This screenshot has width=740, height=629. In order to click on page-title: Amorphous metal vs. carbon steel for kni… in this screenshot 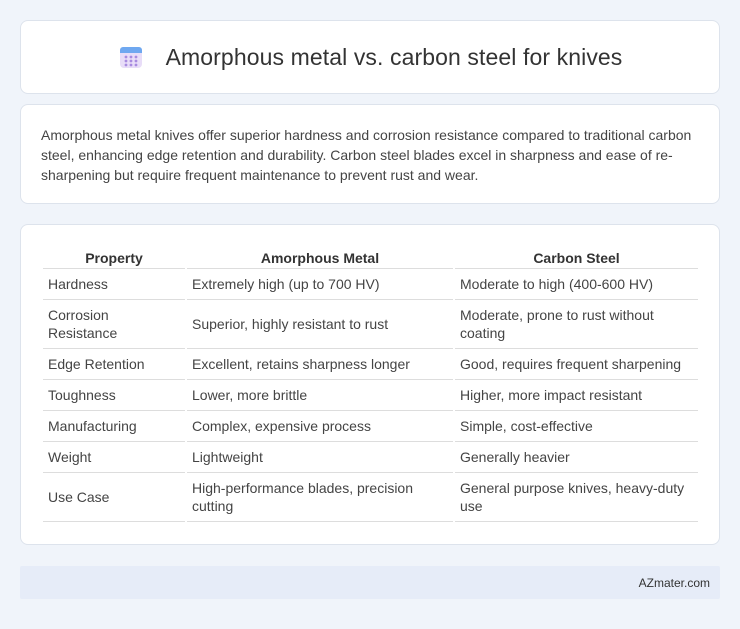, I will do `click(394, 56)`.